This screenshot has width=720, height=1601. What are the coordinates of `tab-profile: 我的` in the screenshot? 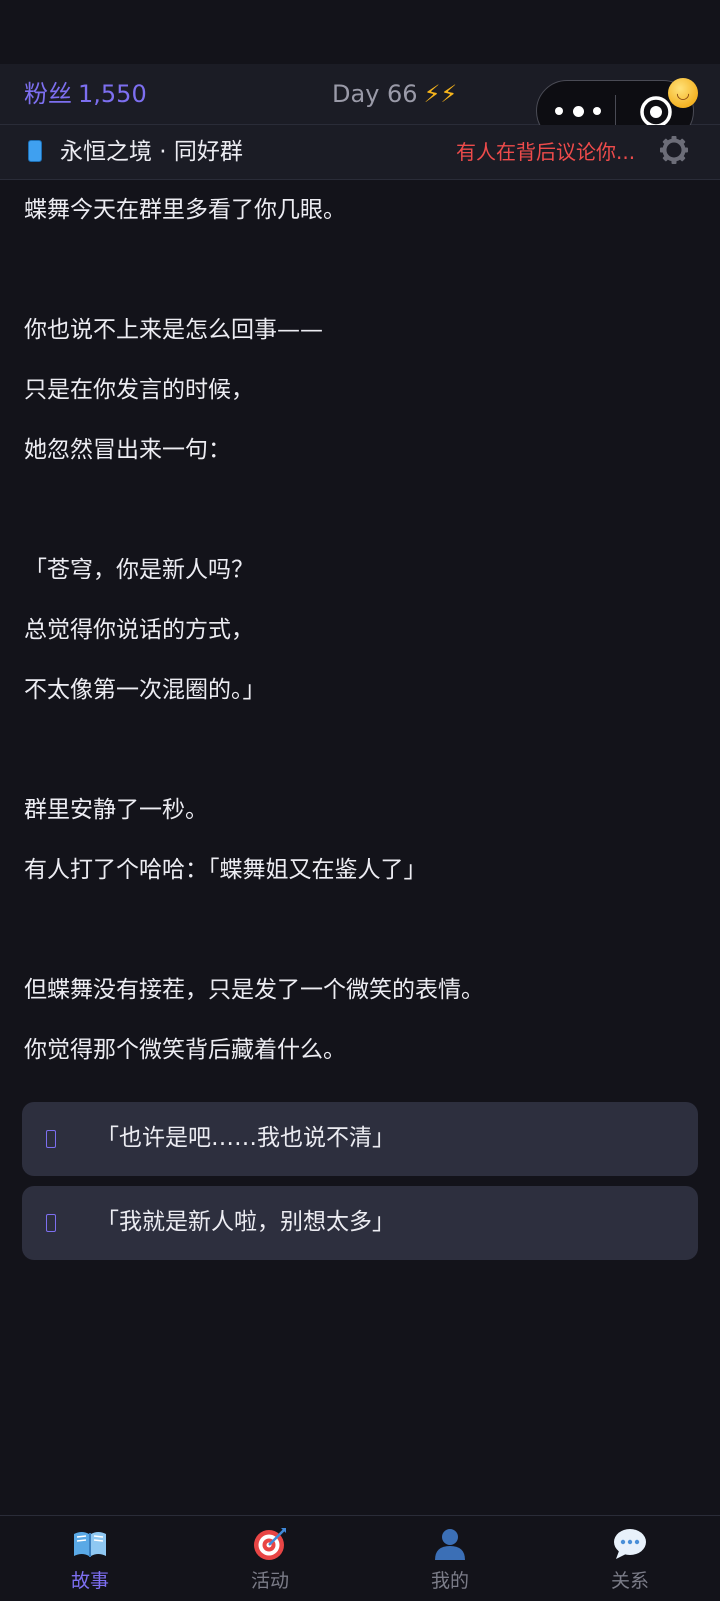 It's located at (450, 1558).